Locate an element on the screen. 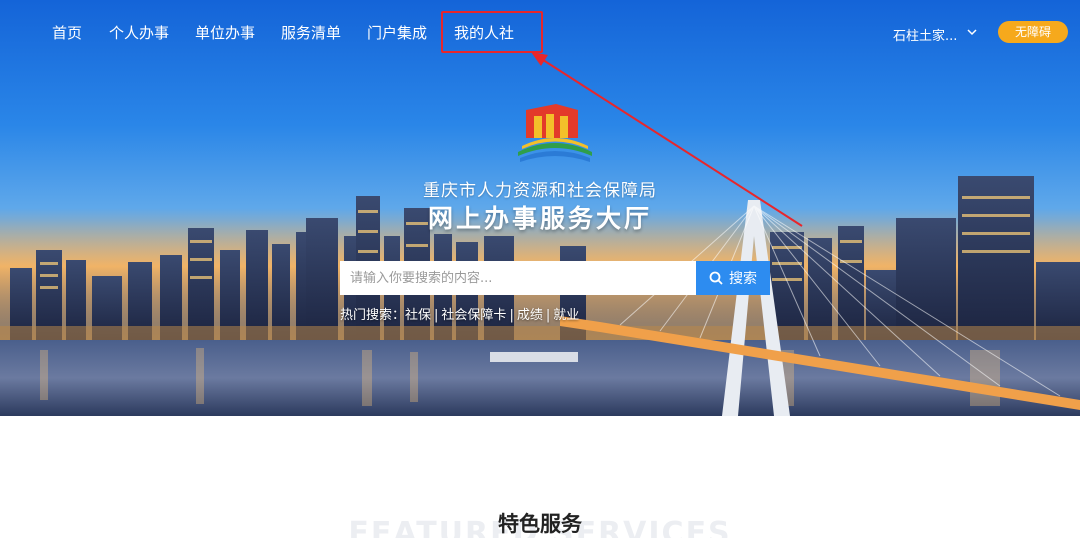  chevron-down-icon is located at coordinates (972, 32).